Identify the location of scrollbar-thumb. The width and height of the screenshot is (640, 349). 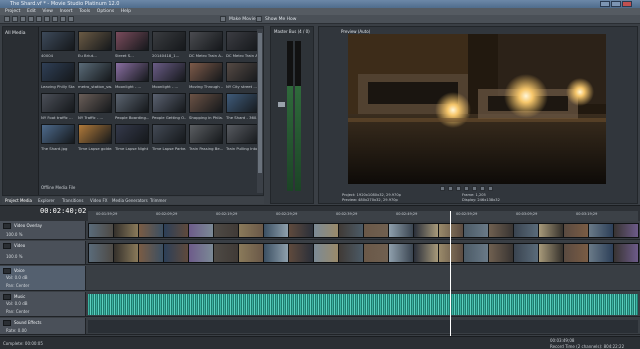
(260, 103).